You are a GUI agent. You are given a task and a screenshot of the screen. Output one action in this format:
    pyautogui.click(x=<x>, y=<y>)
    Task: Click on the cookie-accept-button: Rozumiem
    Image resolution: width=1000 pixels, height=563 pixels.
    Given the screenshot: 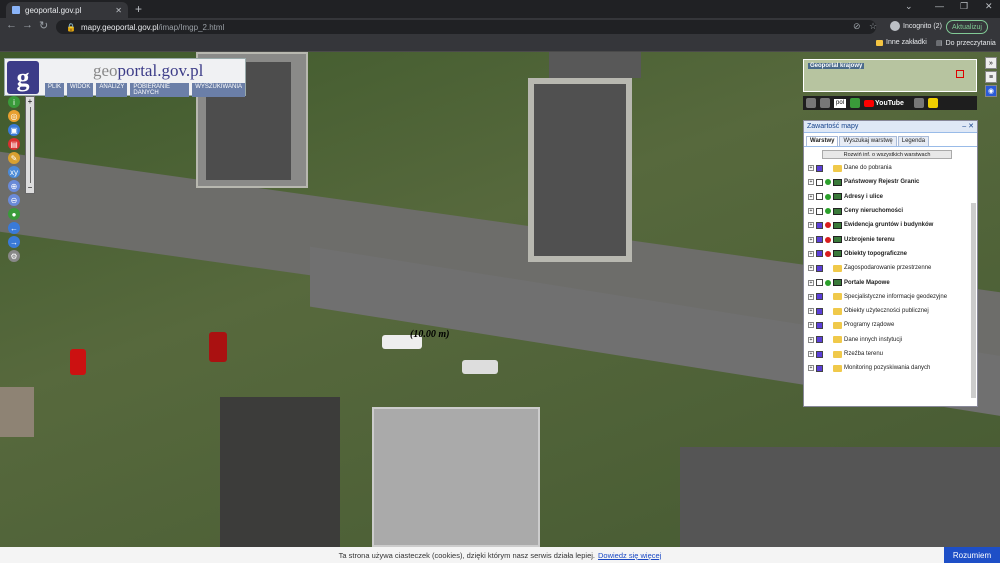 What is the action you would take?
    pyautogui.click(x=972, y=555)
    